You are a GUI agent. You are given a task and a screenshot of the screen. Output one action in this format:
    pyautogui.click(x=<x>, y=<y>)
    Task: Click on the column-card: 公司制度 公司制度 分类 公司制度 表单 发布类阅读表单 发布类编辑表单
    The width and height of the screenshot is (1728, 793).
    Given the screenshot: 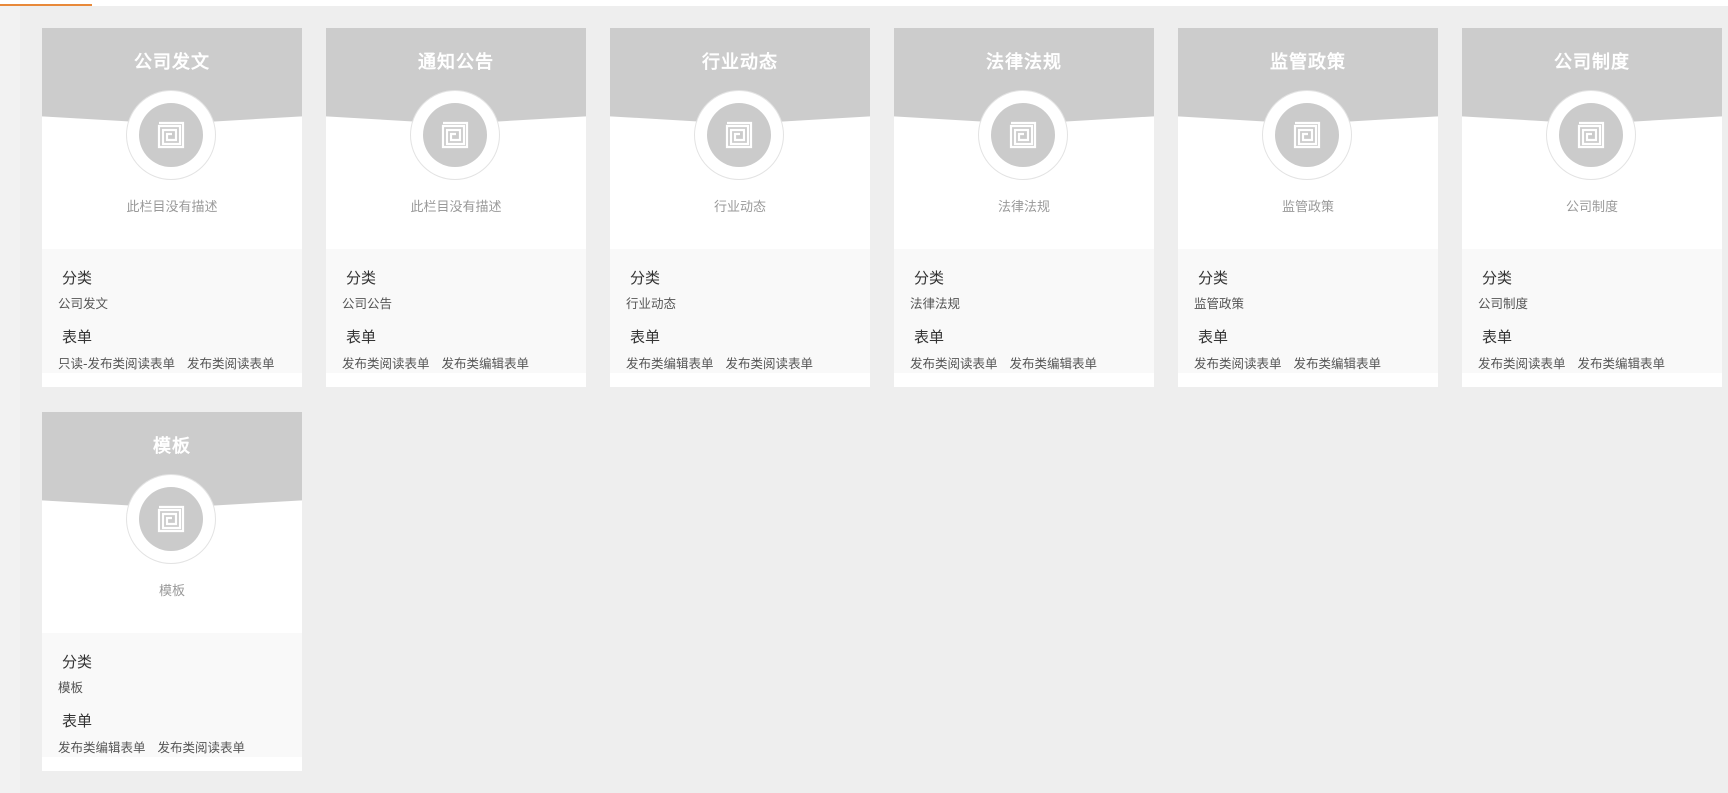 What is the action you would take?
    pyautogui.click(x=1592, y=207)
    